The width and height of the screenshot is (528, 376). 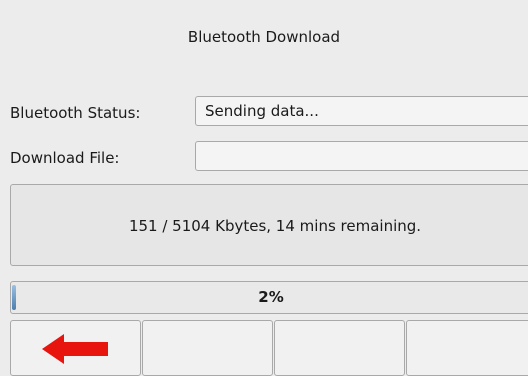 I want to click on window-title: Bluetooth Download, so click(x=264, y=37).